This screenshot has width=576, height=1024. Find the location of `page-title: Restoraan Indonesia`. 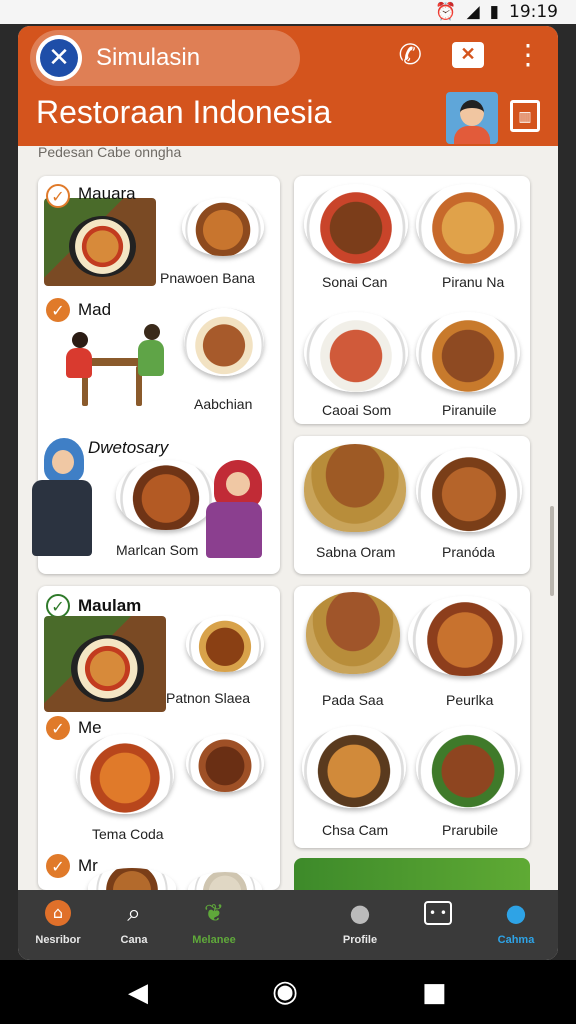

page-title: Restoraan Indonesia is located at coordinates (184, 112).